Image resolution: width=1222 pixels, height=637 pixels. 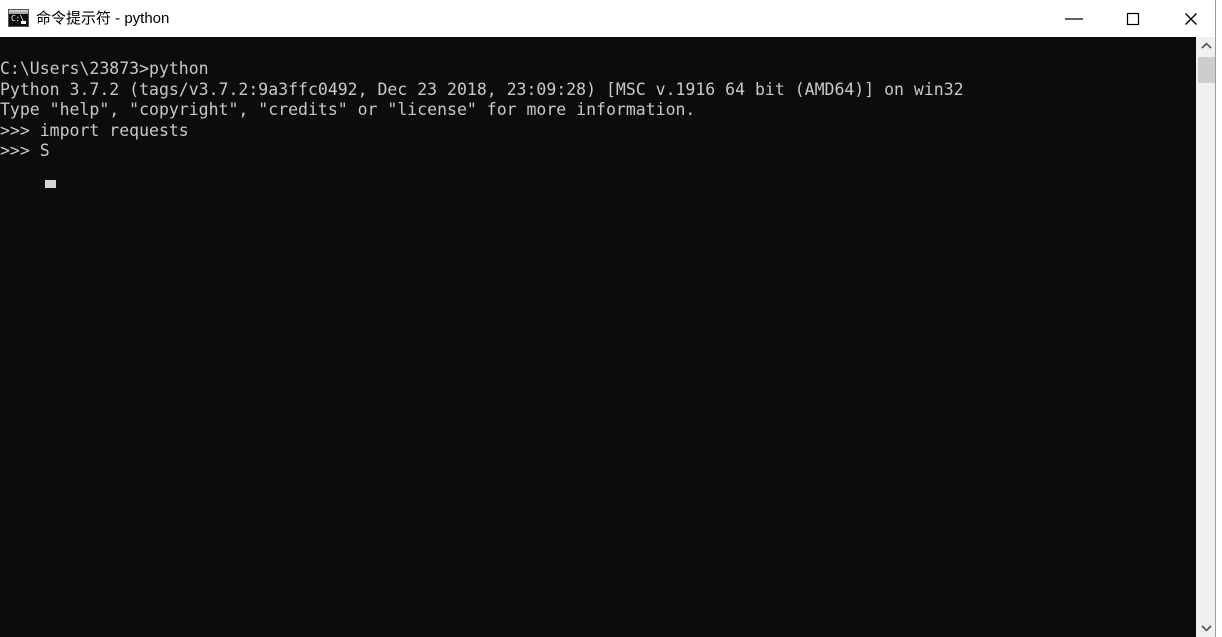 I want to click on scrollbar-track, so click(x=1206, y=337).